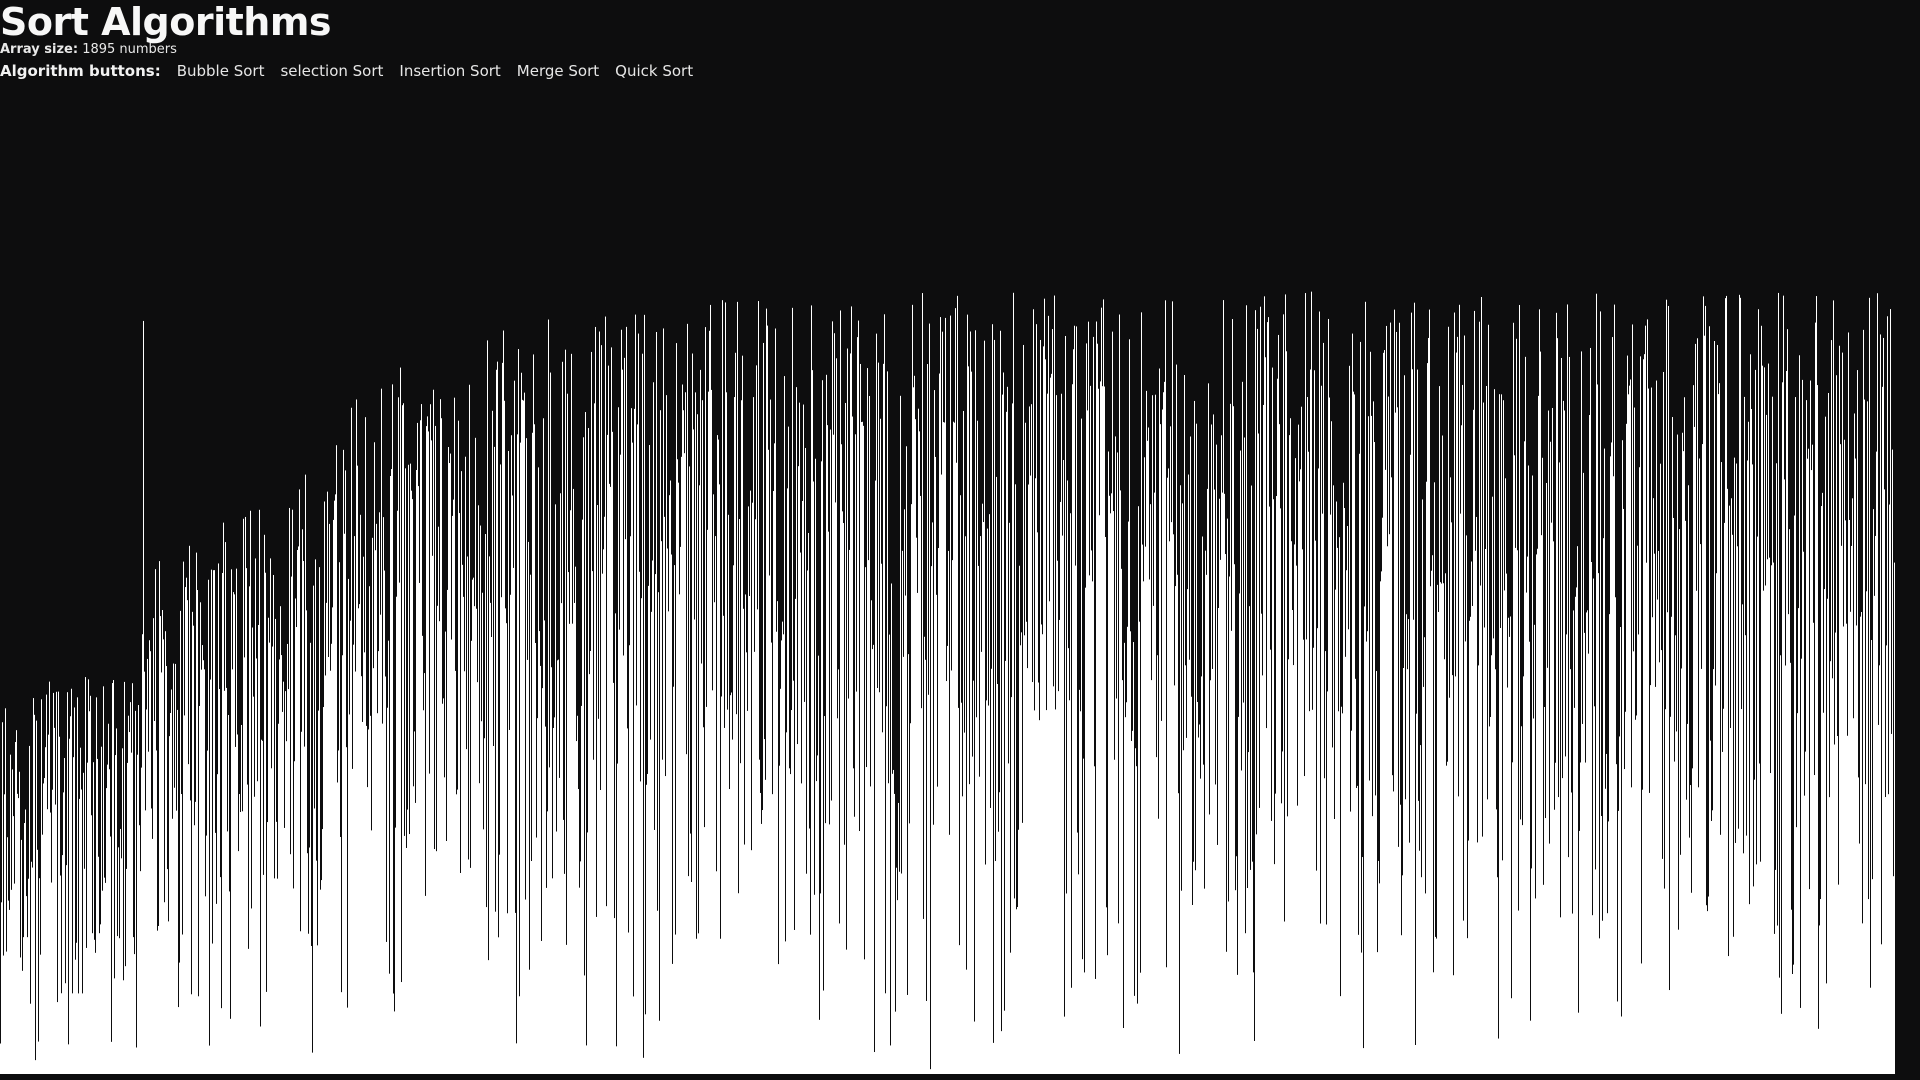 The image size is (1920, 1080). I want to click on selection-sort-button: selection Sort, so click(331, 71).